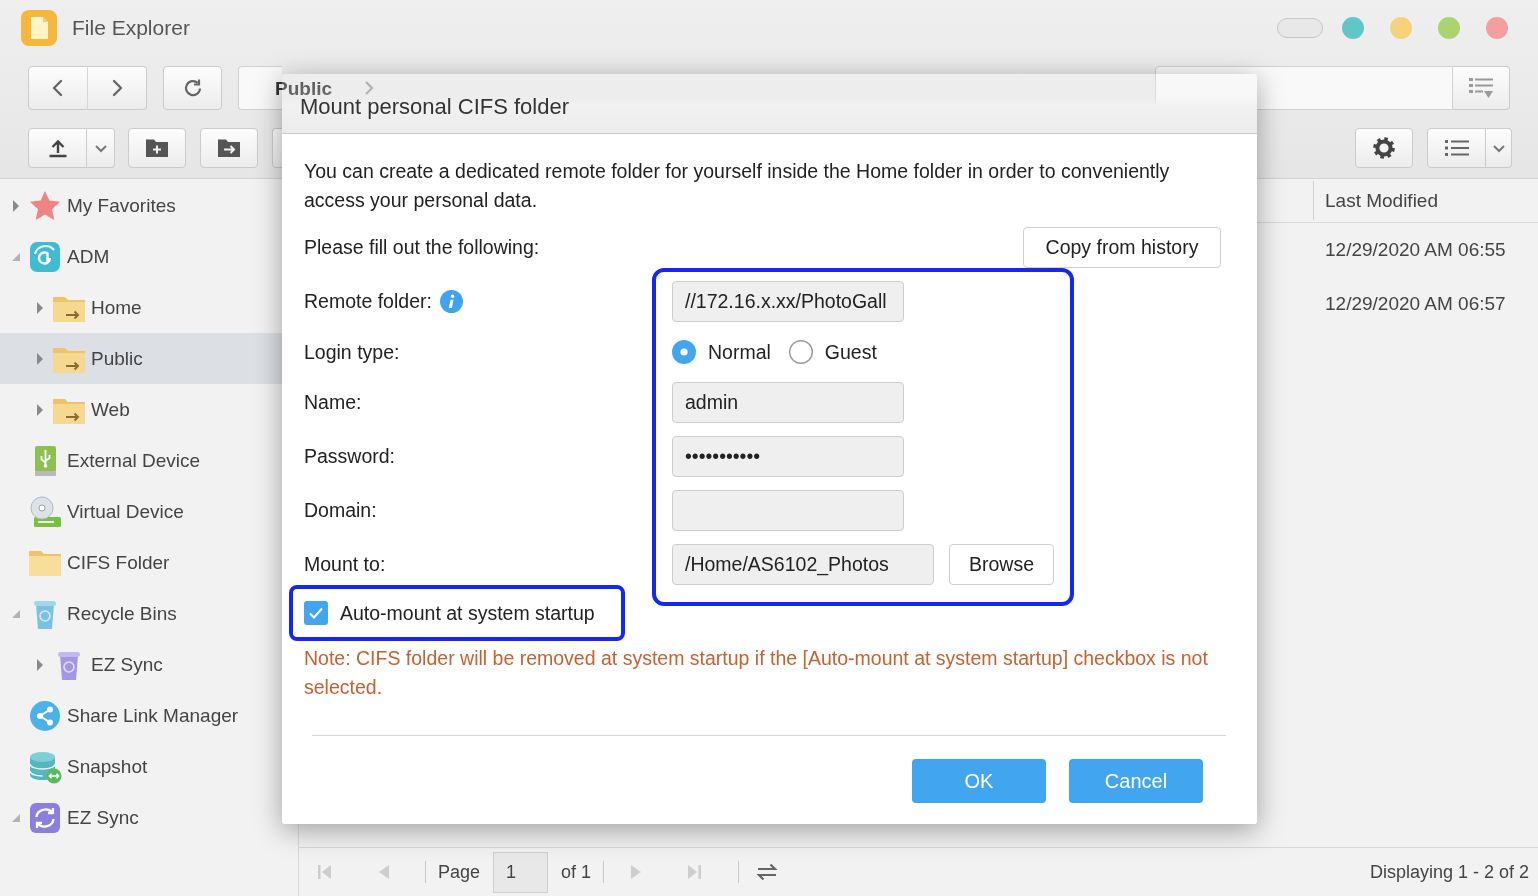 This screenshot has width=1538, height=896. Describe the element at coordinates (803, 564) in the screenshot. I see `text-field: /Home/AS6102_Photos` at that location.